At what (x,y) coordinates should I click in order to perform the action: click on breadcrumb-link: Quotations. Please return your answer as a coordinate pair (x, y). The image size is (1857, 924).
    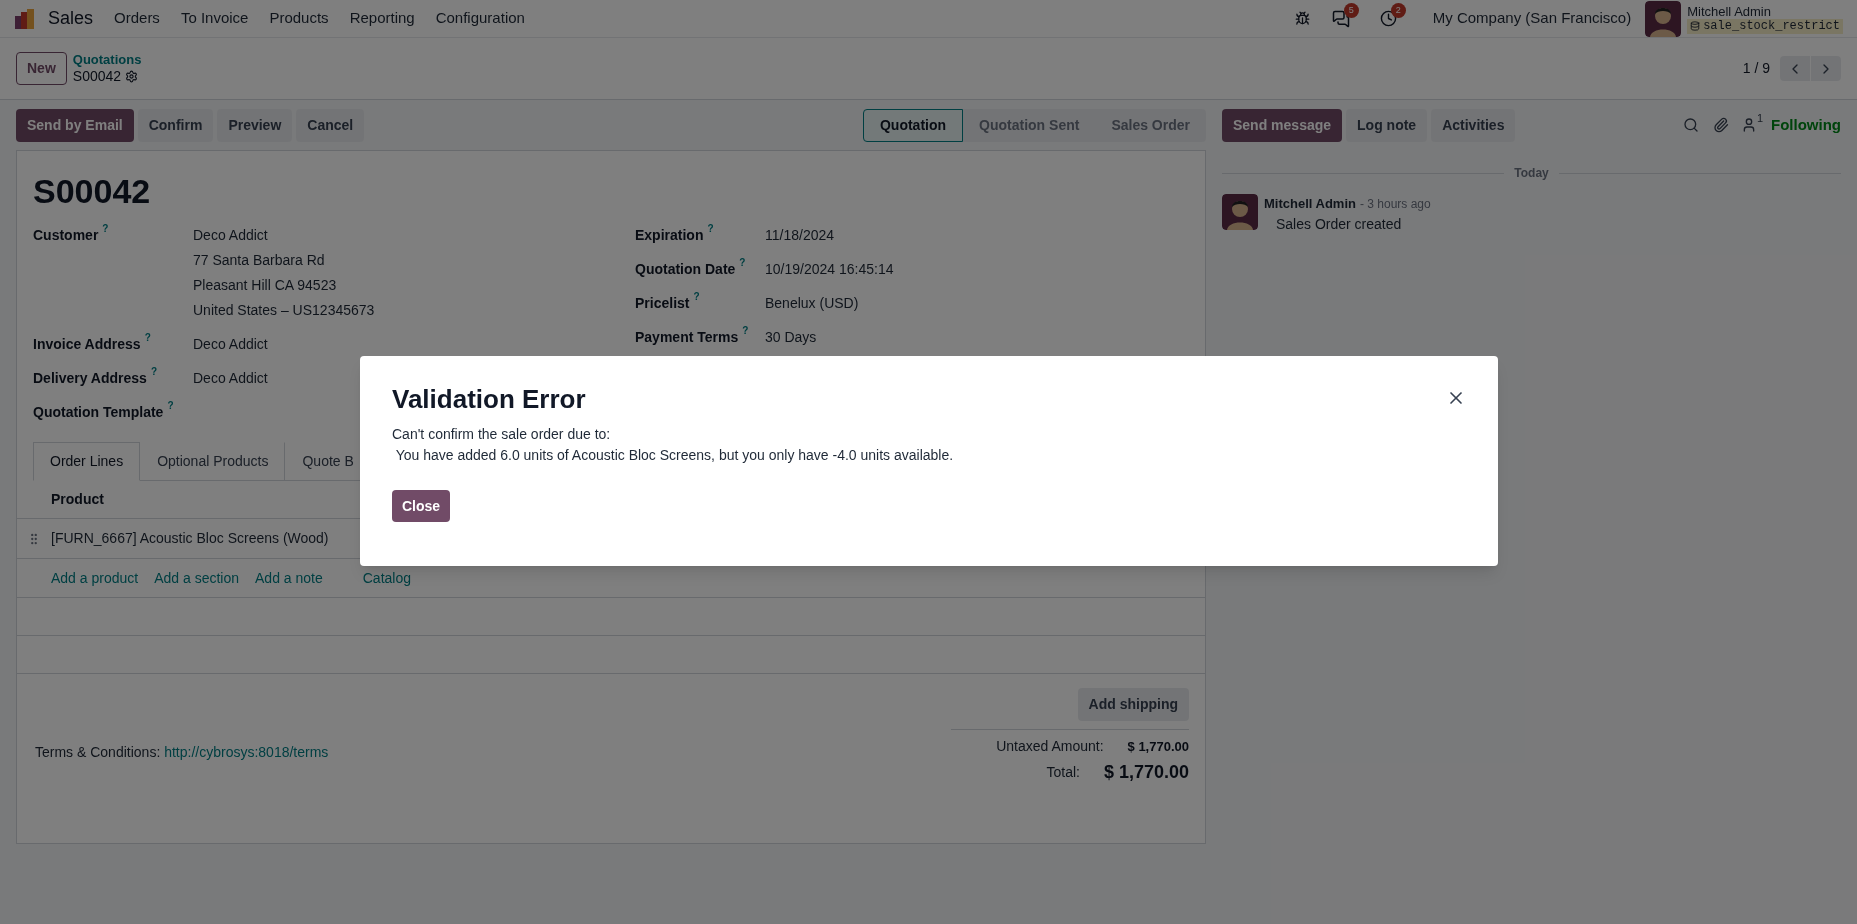
    Looking at the image, I should click on (107, 60).